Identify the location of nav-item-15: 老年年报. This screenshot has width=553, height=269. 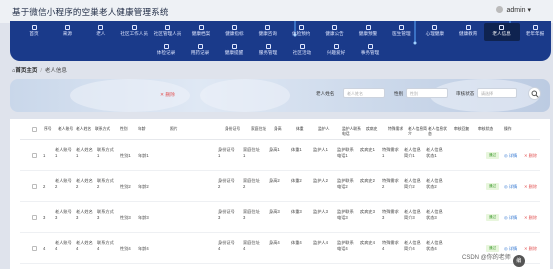
(534, 32).